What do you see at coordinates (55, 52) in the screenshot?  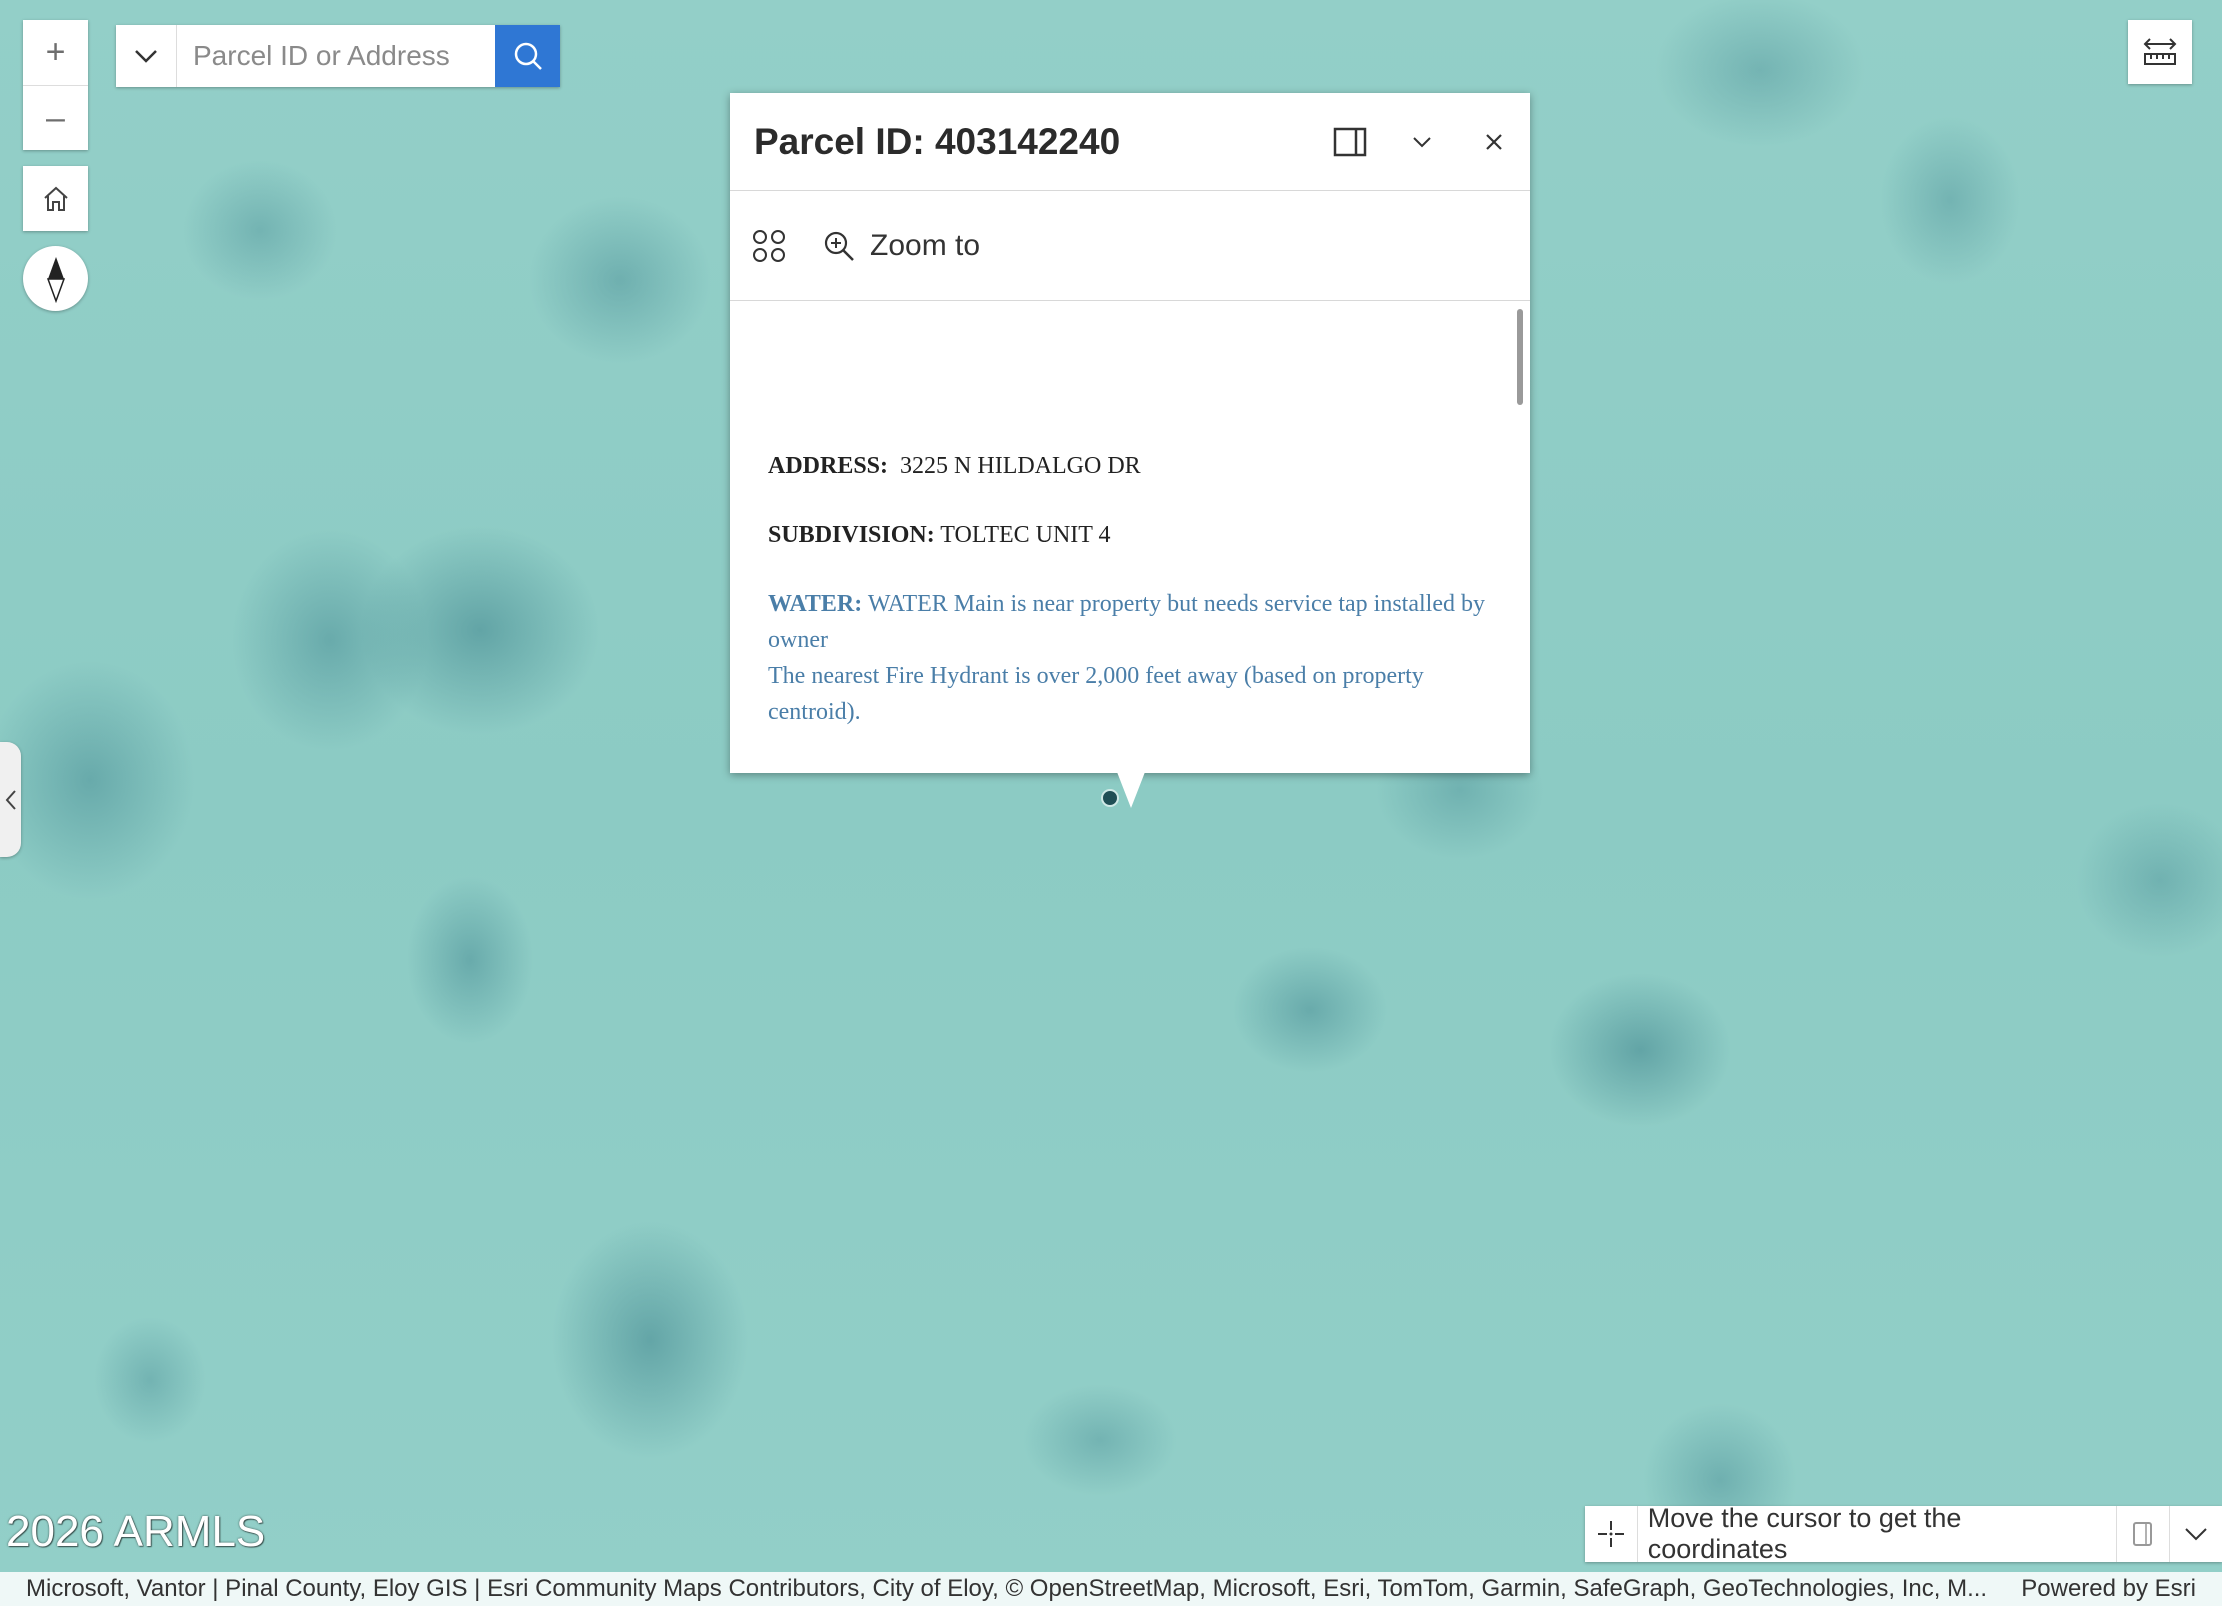 I see `zoom-in-button: +` at bounding box center [55, 52].